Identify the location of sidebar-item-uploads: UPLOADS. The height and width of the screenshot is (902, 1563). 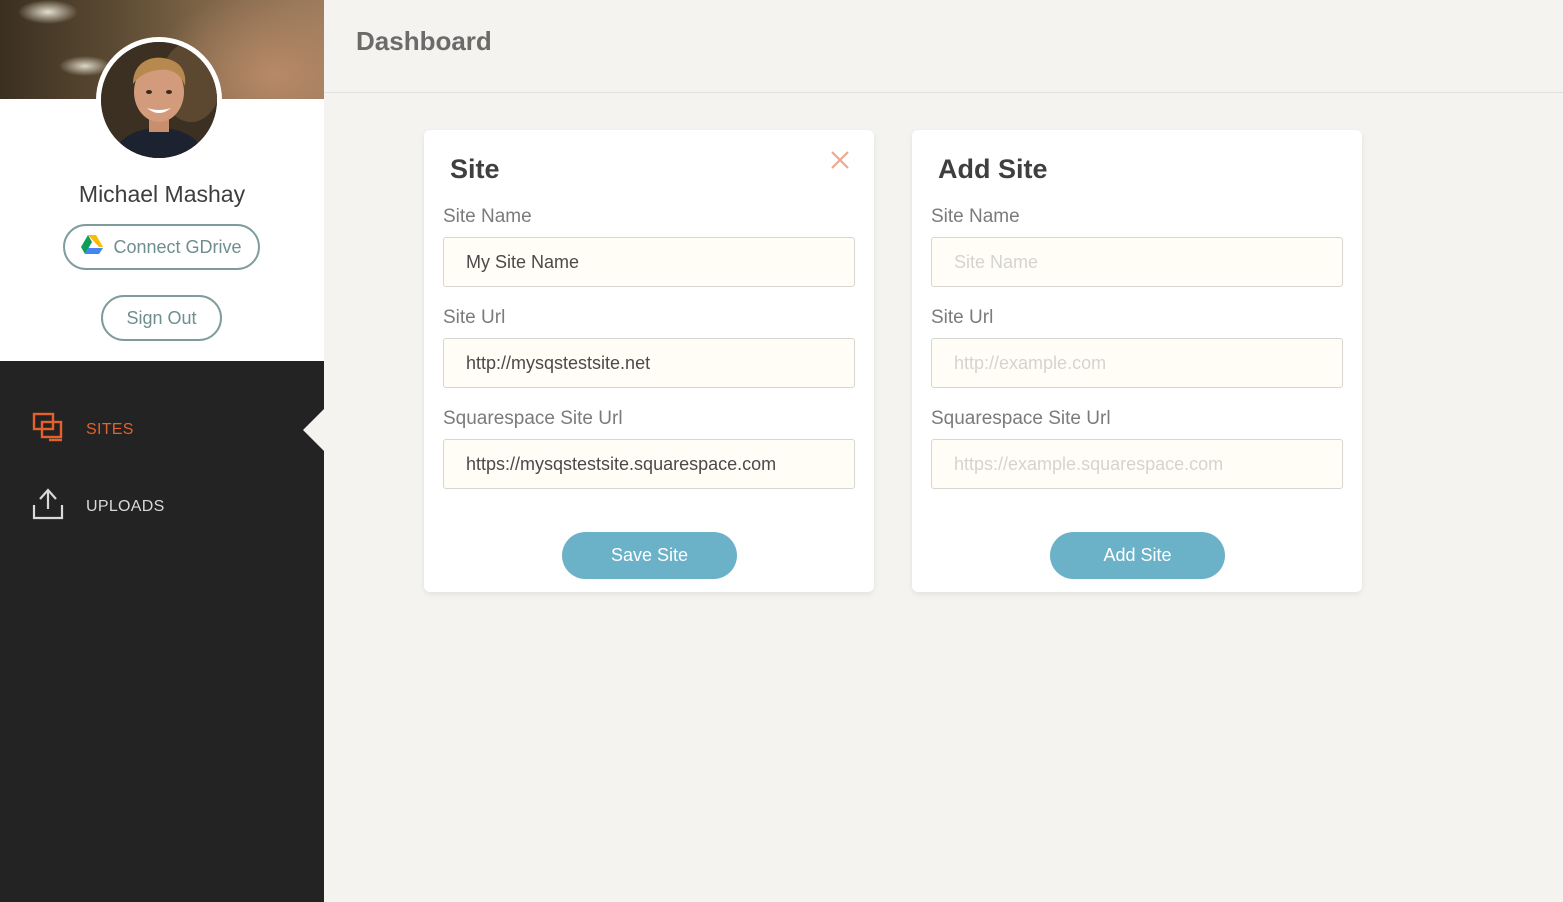
(97, 506).